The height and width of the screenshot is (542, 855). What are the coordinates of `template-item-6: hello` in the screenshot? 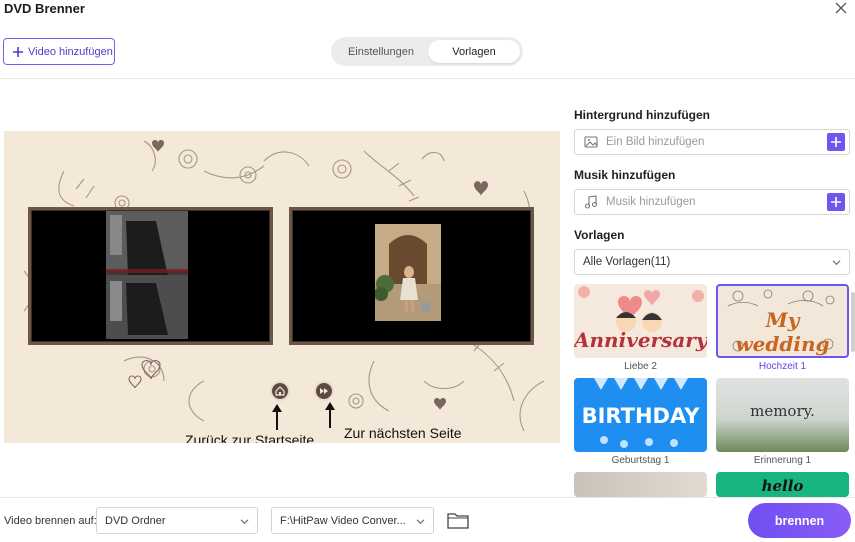 It's located at (782, 484).